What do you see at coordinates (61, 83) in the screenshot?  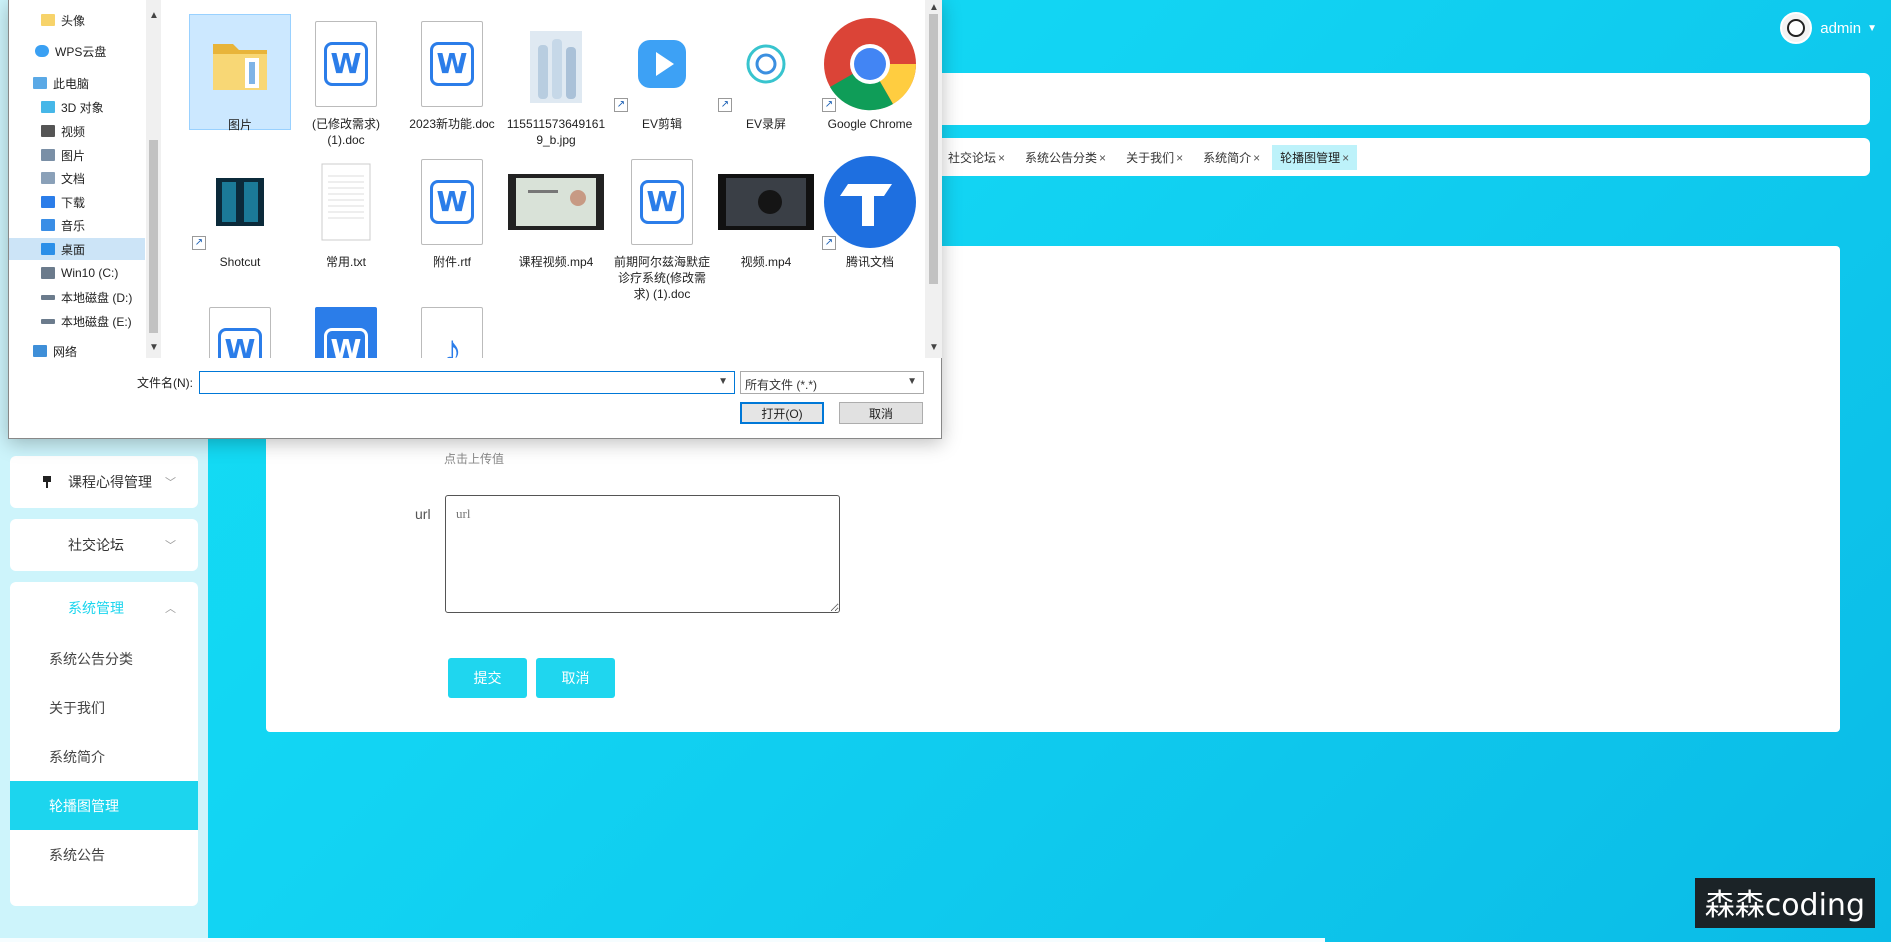 I see `nav-item-this-pc: 此电脑` at bounding box center [61, 83].